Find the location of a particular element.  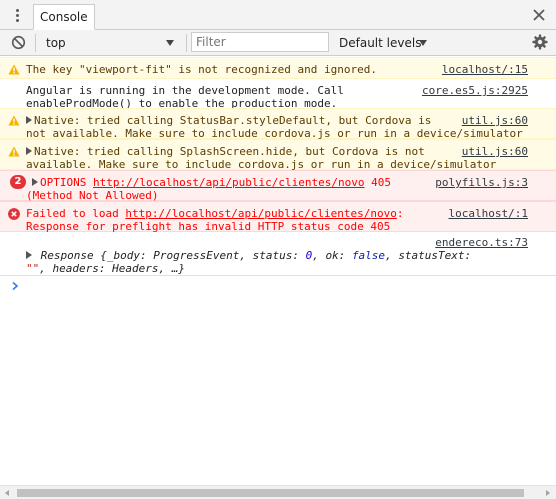

request-method: OPTIONS is located at coordinates (63, 182).